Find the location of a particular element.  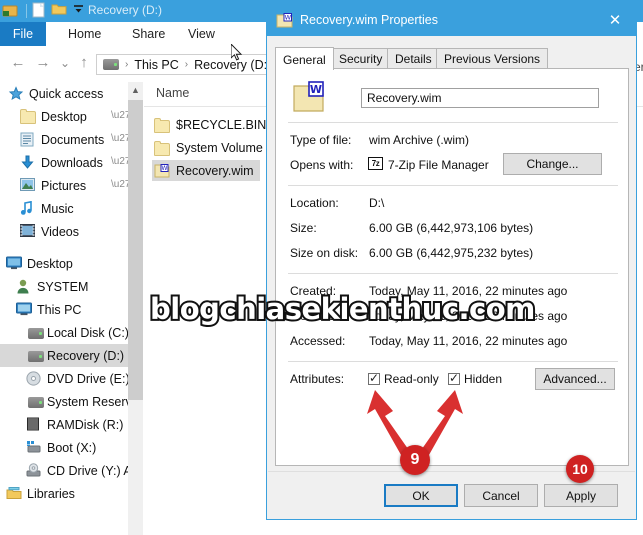

sidebar-item-libraries: Libraries is located at coordinates (64, 493).